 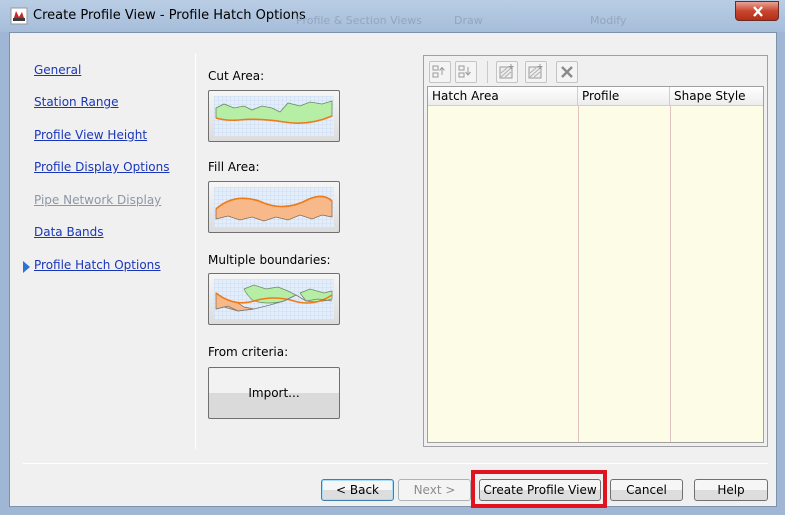 I want to click on column-header-profile: Profile, so click(x=624, y=96).